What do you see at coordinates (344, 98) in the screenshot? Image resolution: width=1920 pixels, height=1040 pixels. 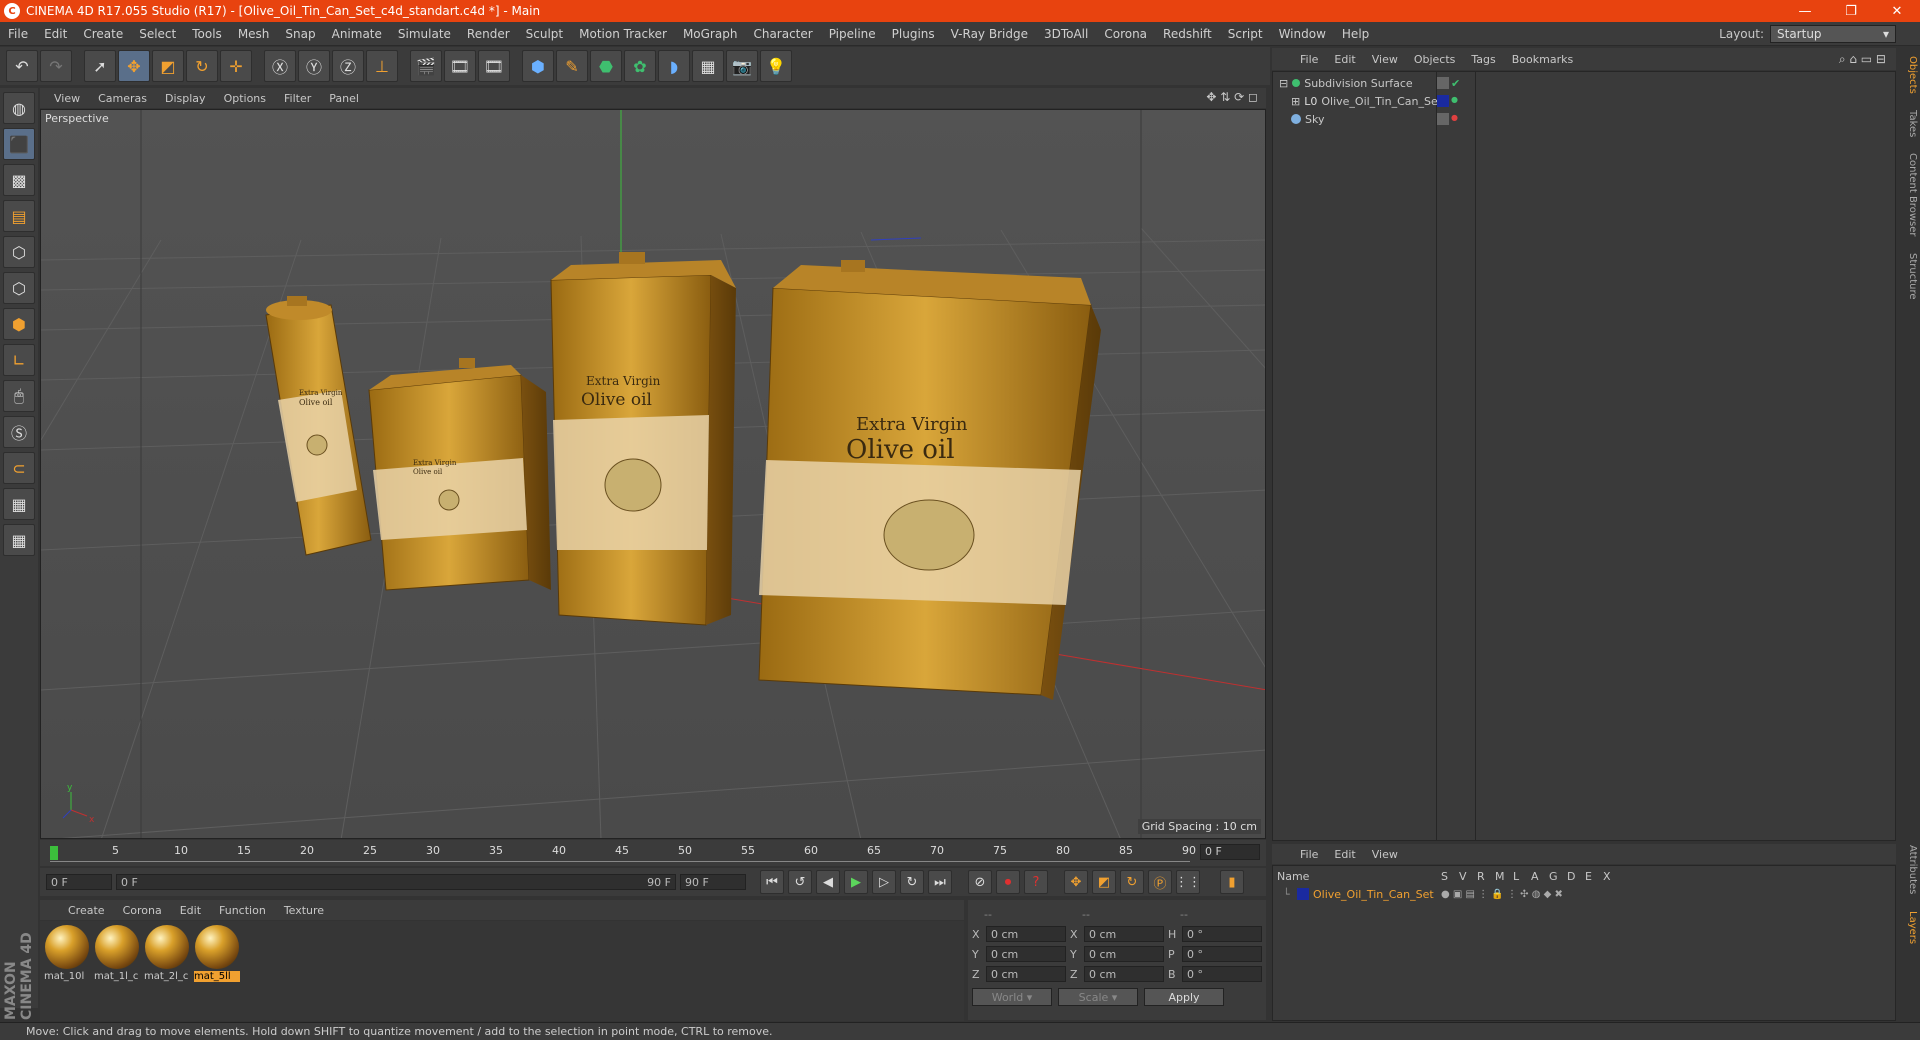 I see `vp-menu-panel: Panel` at bounding box center [344, 98].